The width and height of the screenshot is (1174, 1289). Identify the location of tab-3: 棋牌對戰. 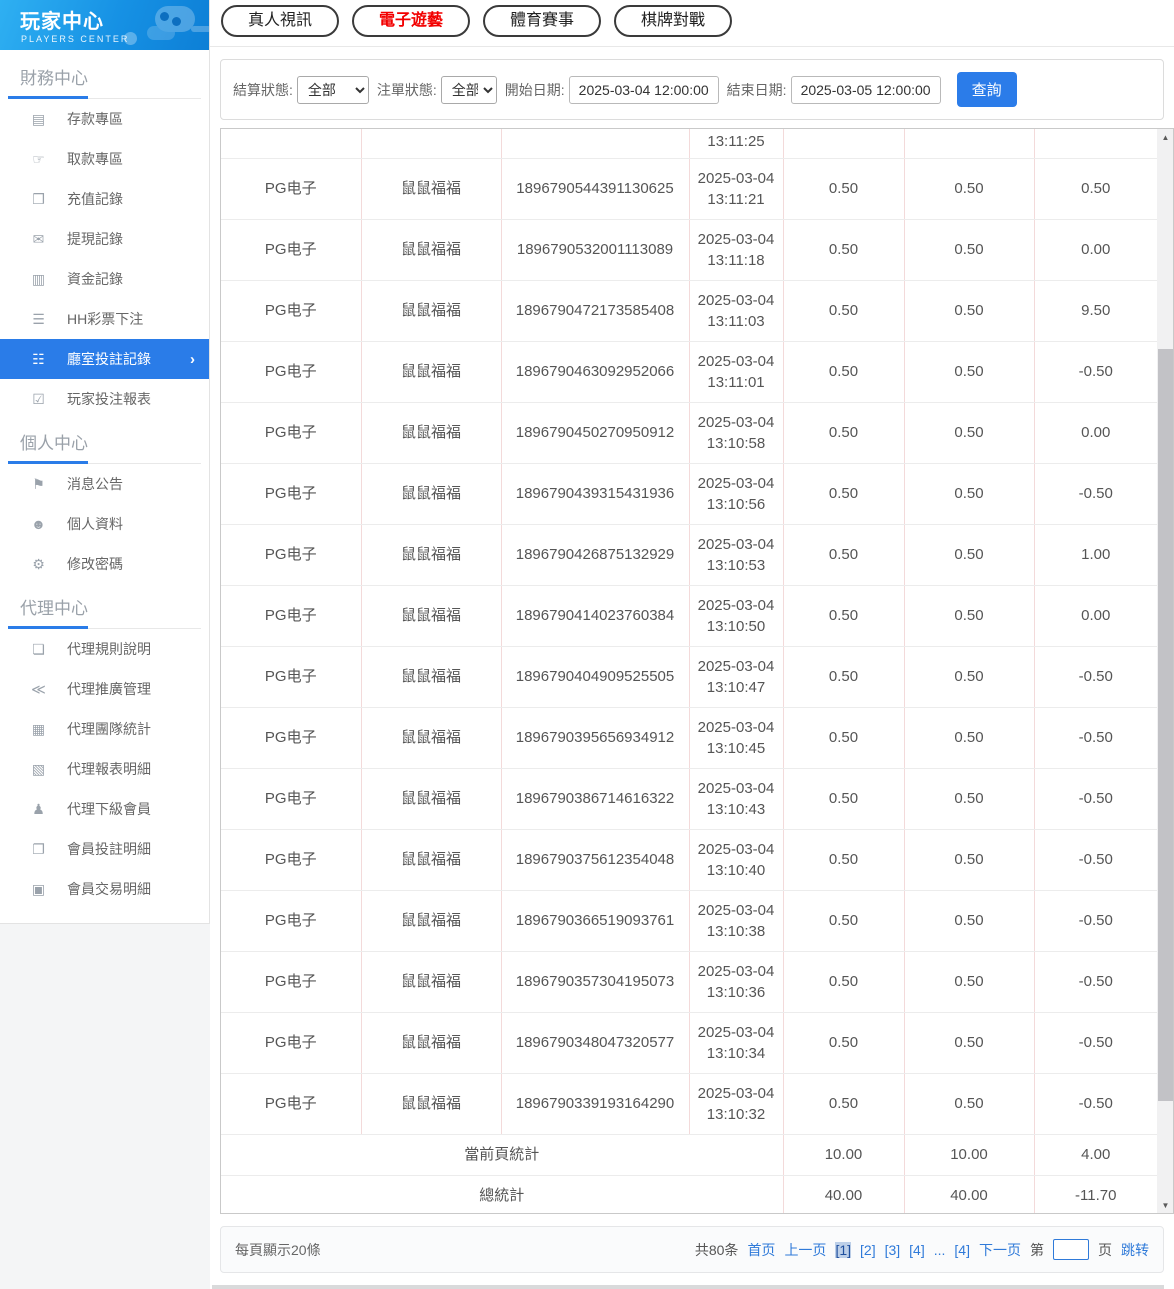
(673, 21).